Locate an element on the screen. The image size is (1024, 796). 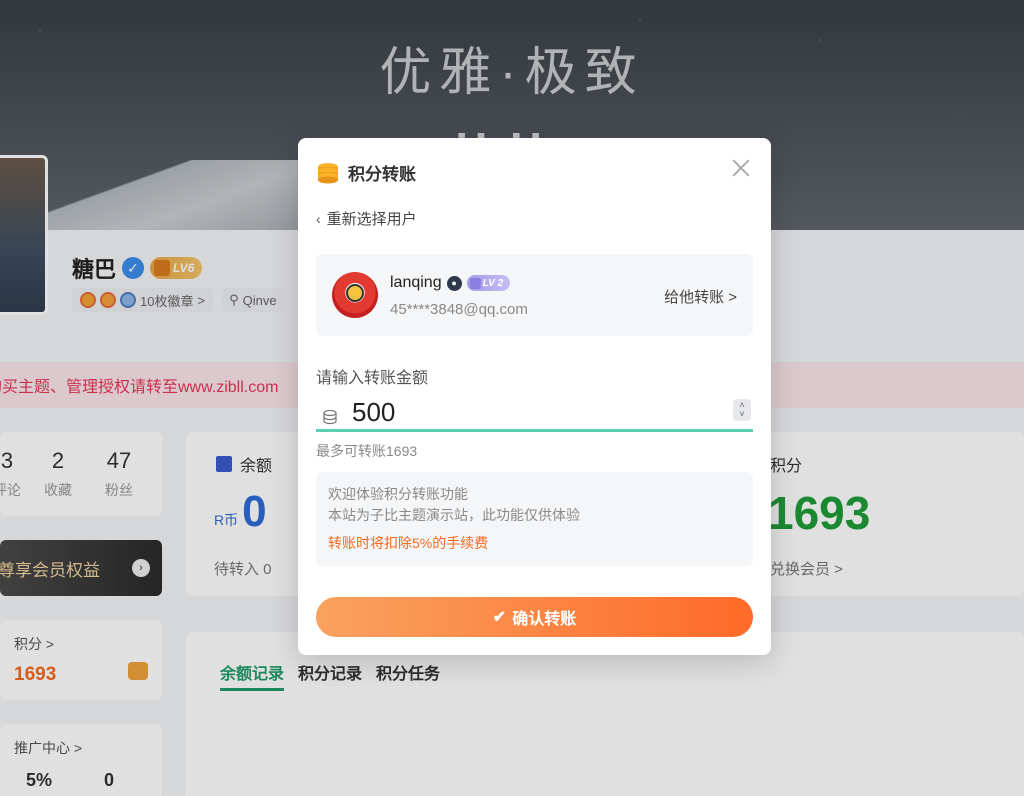
amount-stepper: ˄ ˅ is located at coordinates (742, 410).